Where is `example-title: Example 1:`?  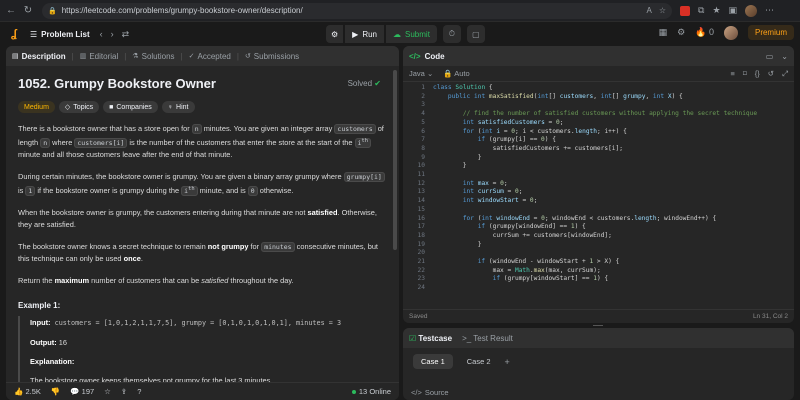 example-title: Example 1: is located at coordinates (39, 306).